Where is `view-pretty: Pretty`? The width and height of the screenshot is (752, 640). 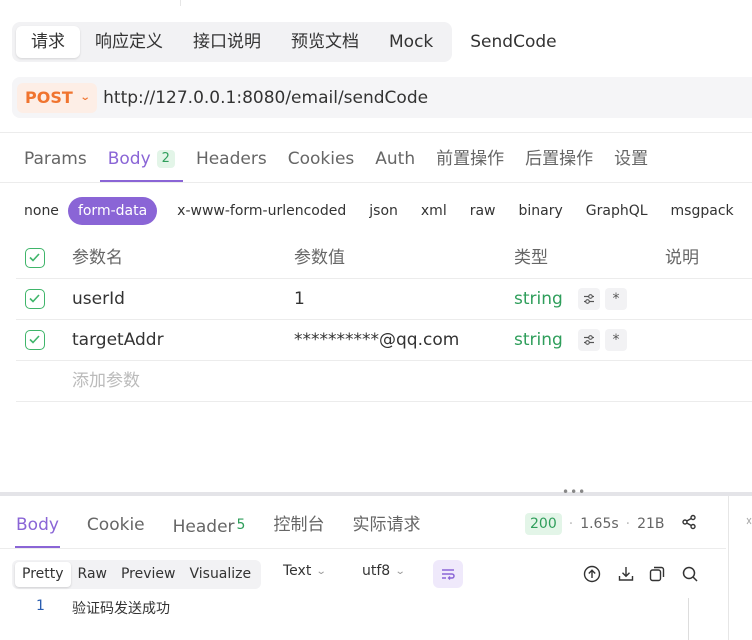 view-pretty: Pretty is located at coordinates (43, 574).